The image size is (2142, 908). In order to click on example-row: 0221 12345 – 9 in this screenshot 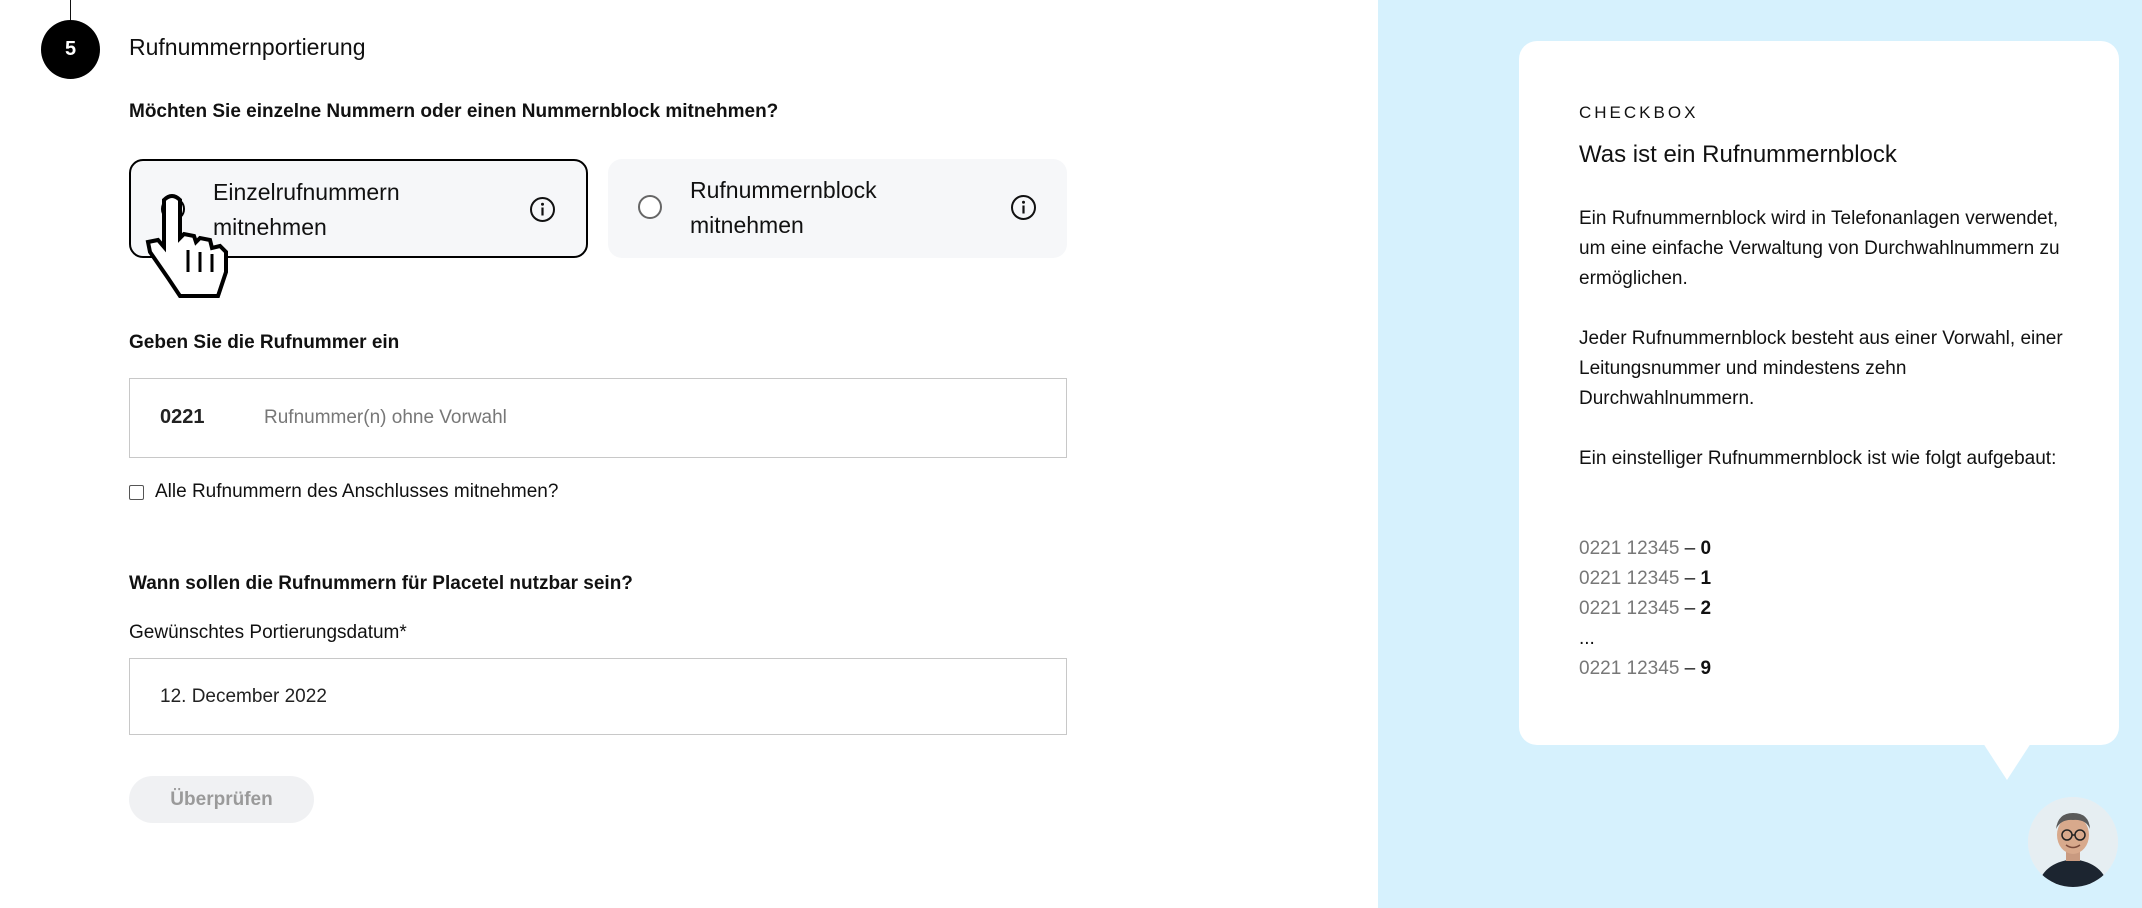, I will do `click(1645, 669)`.